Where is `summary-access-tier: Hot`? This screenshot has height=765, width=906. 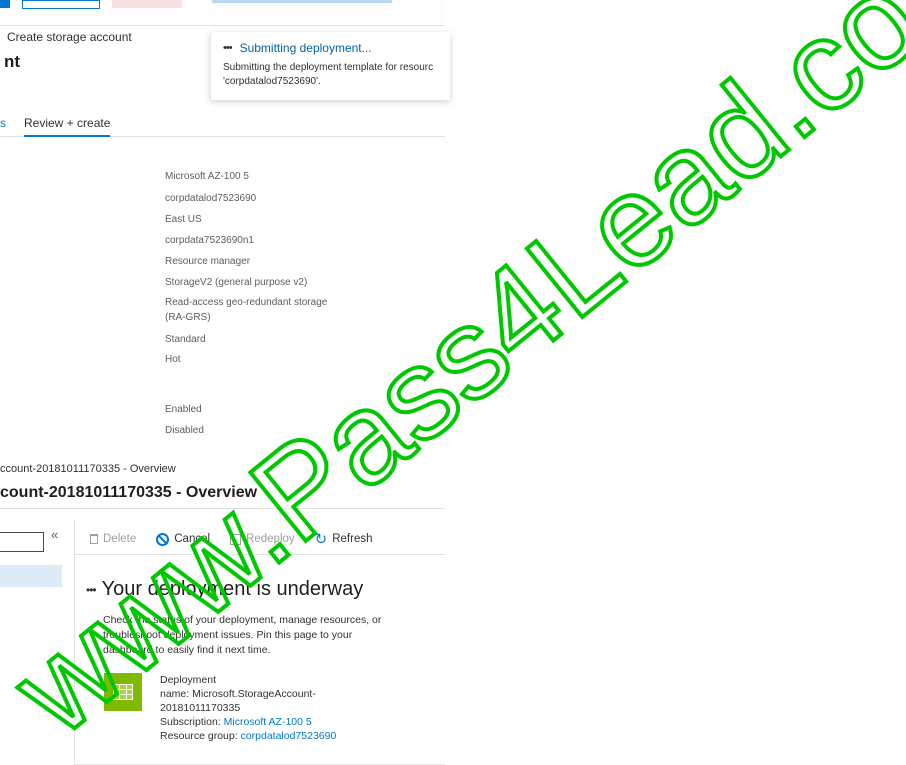
summary-access-tier: Hot is located at coordinates (173, 359).